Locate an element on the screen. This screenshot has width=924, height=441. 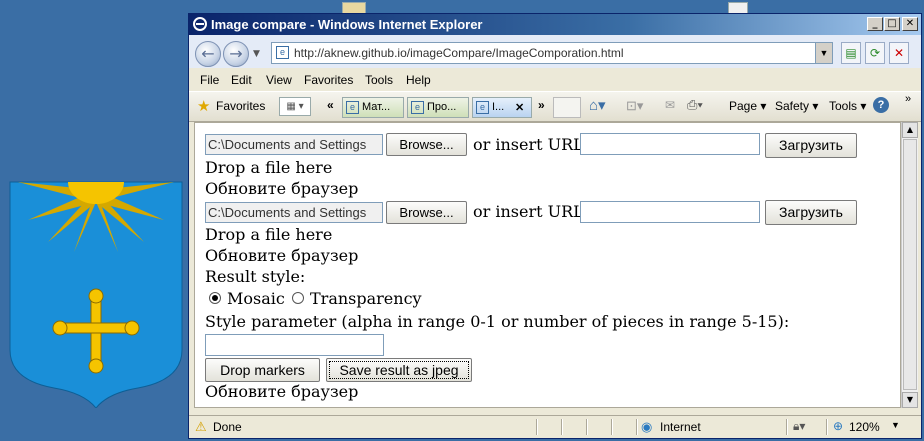
update-browser-text-2: Обновите браузер is located at coordinates (282, 255).